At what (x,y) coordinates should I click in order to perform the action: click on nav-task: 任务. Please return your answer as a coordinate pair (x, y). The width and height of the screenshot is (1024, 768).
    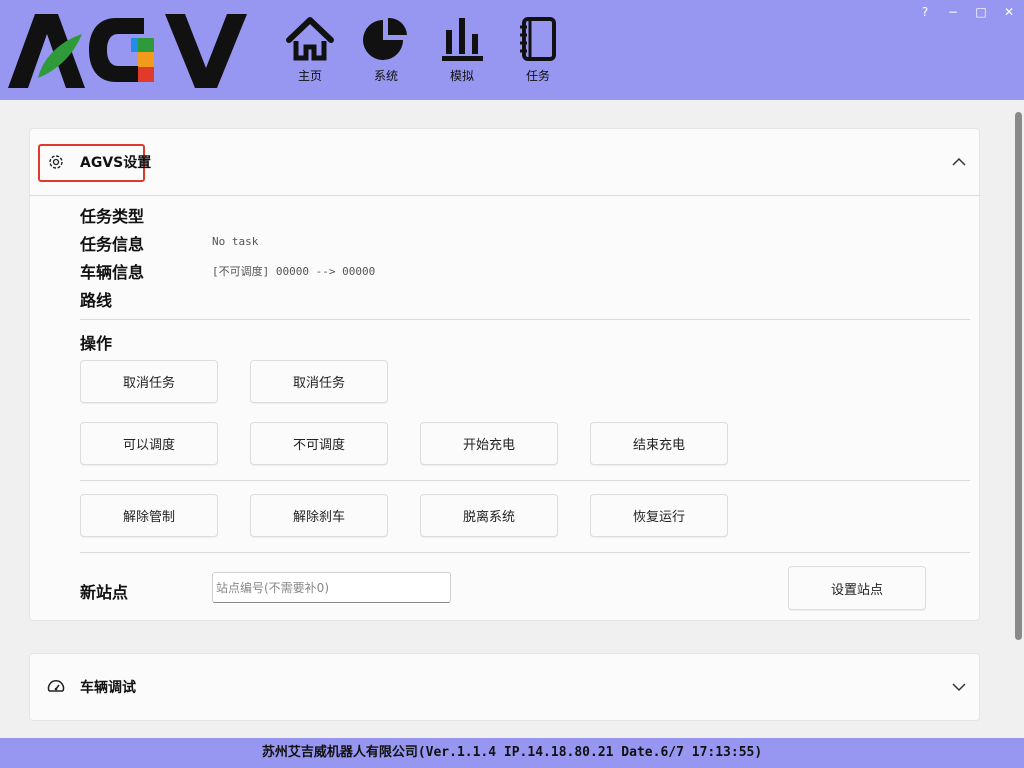
    Looking at the image, I should click on (538, 51).